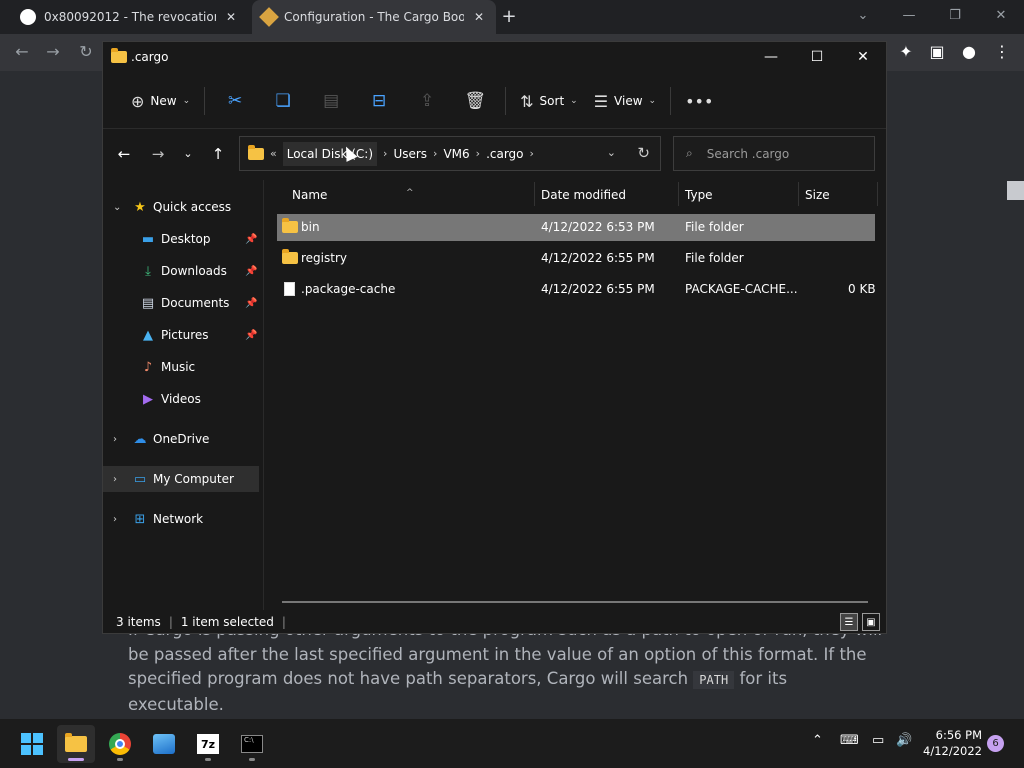  Describe the element at coordinates (32, 744) in the screenshot. I see `start-button` at that location.